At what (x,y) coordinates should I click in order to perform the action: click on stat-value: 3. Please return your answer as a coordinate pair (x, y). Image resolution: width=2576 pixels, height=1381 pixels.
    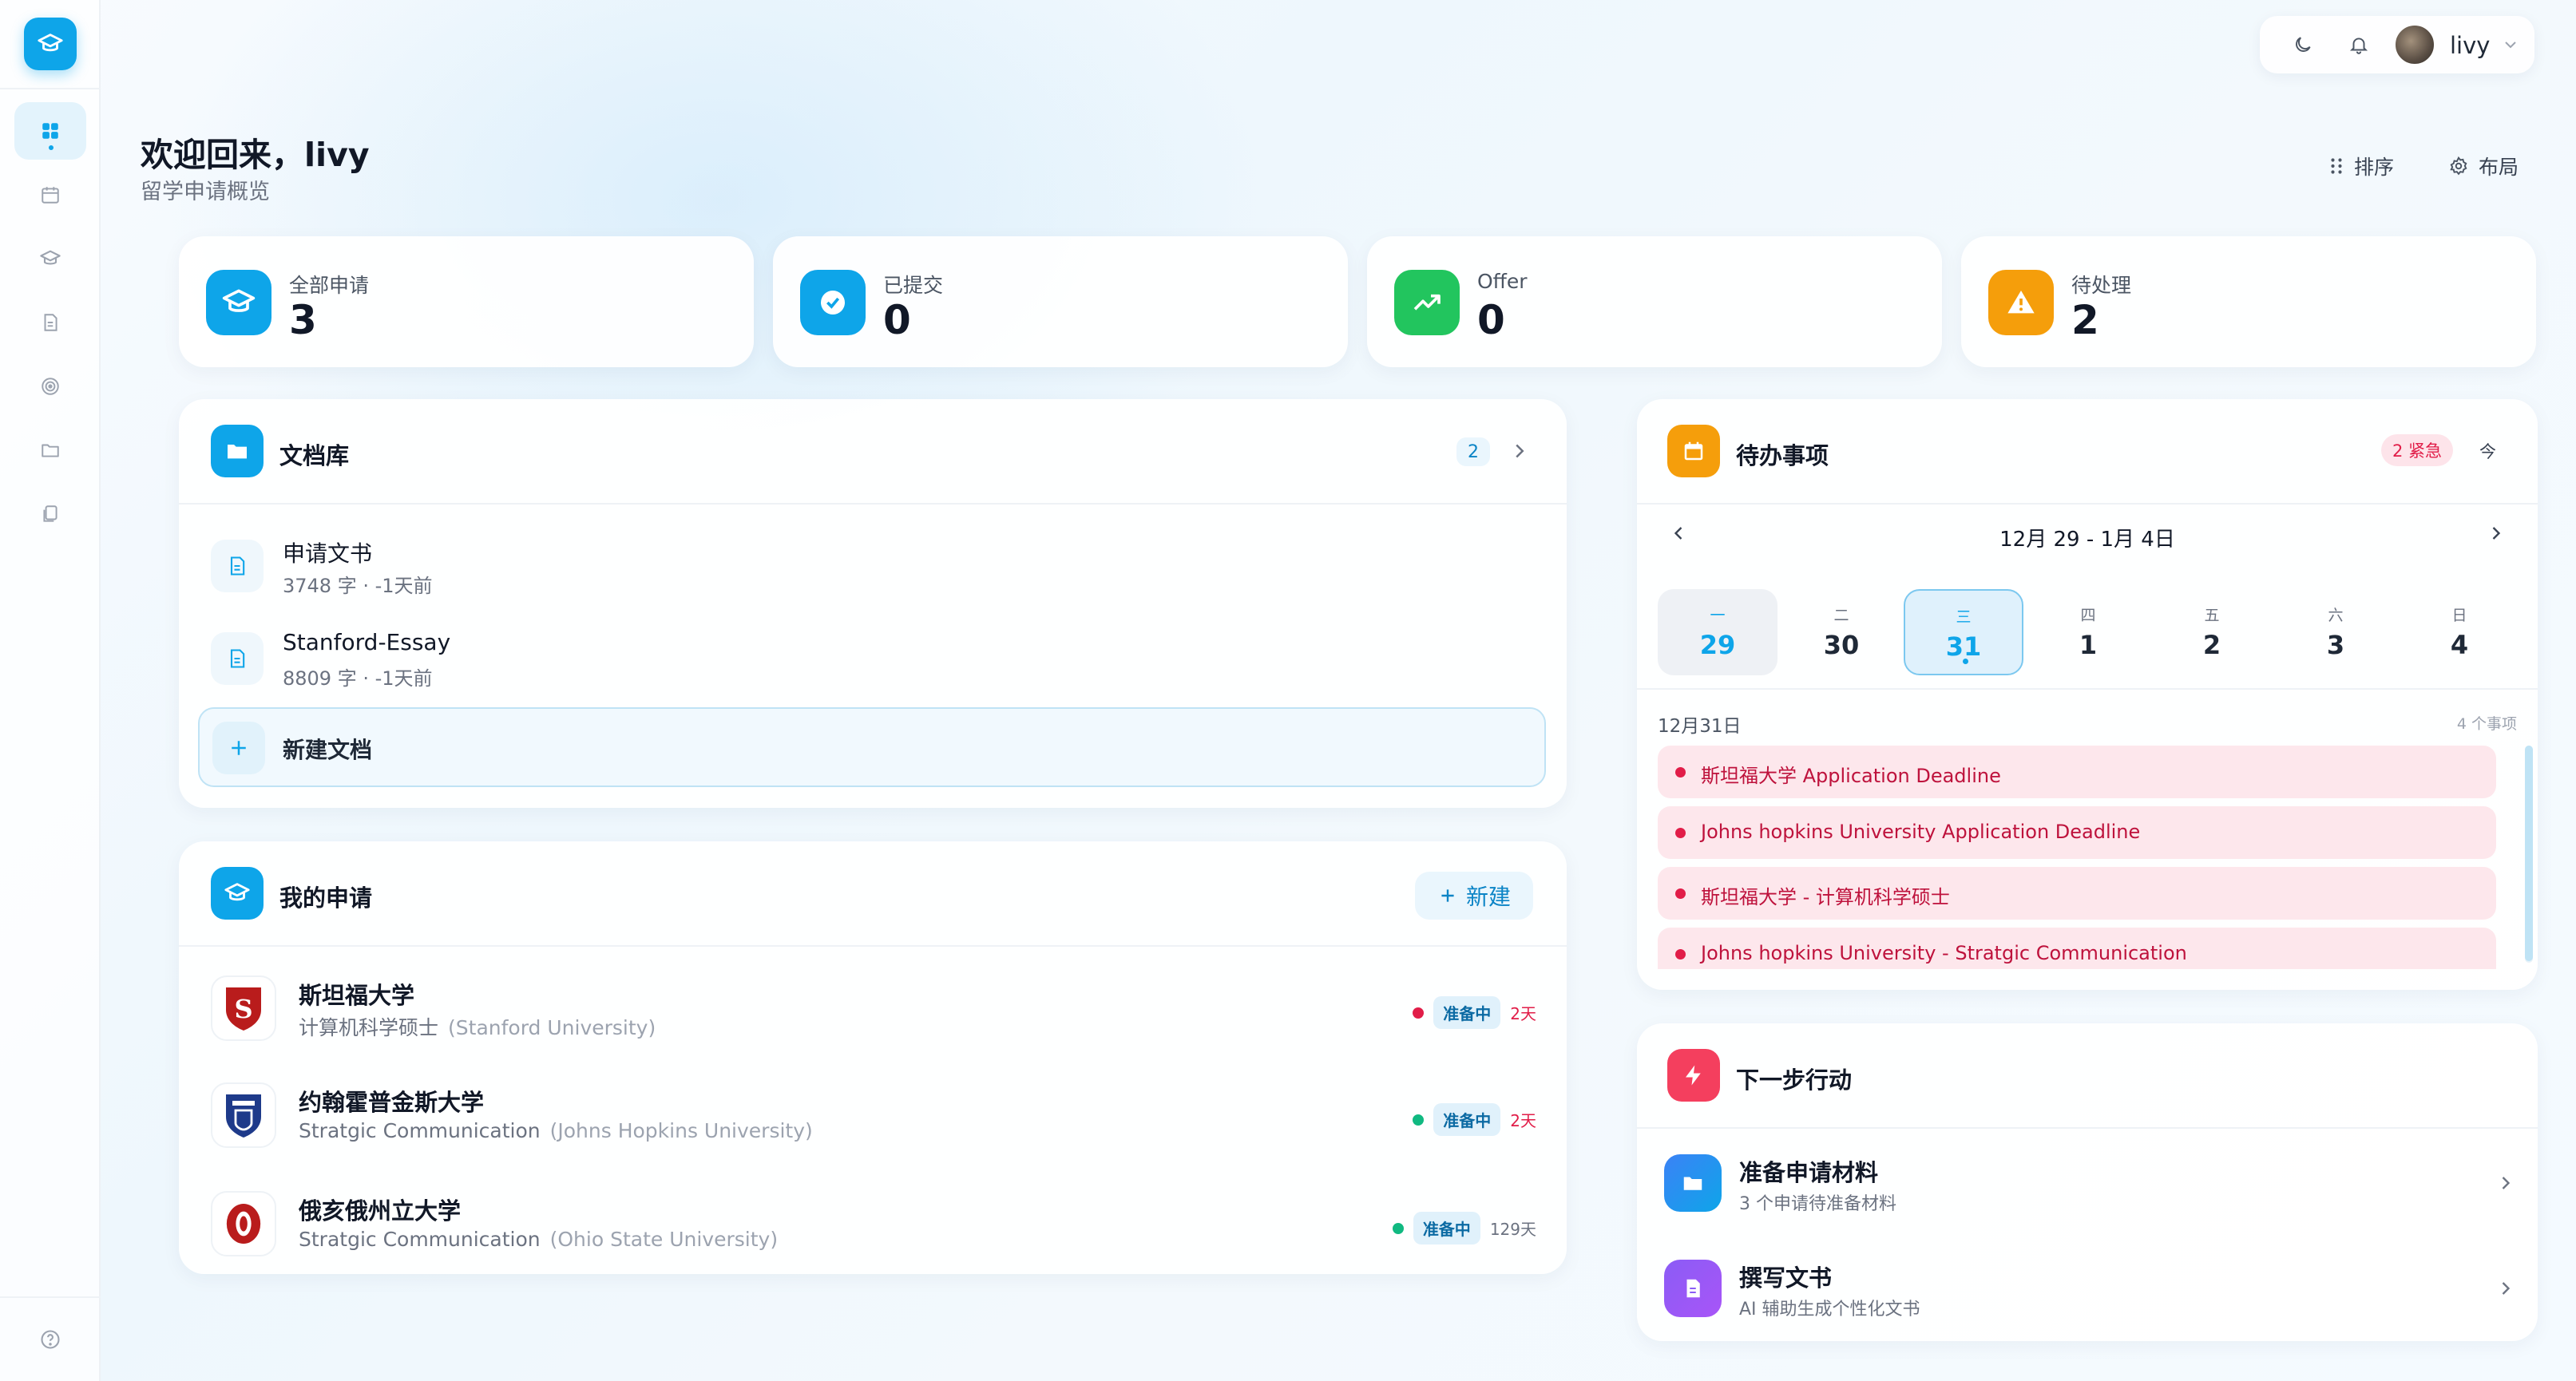
    Looking at the image, I should click on (303, 320).